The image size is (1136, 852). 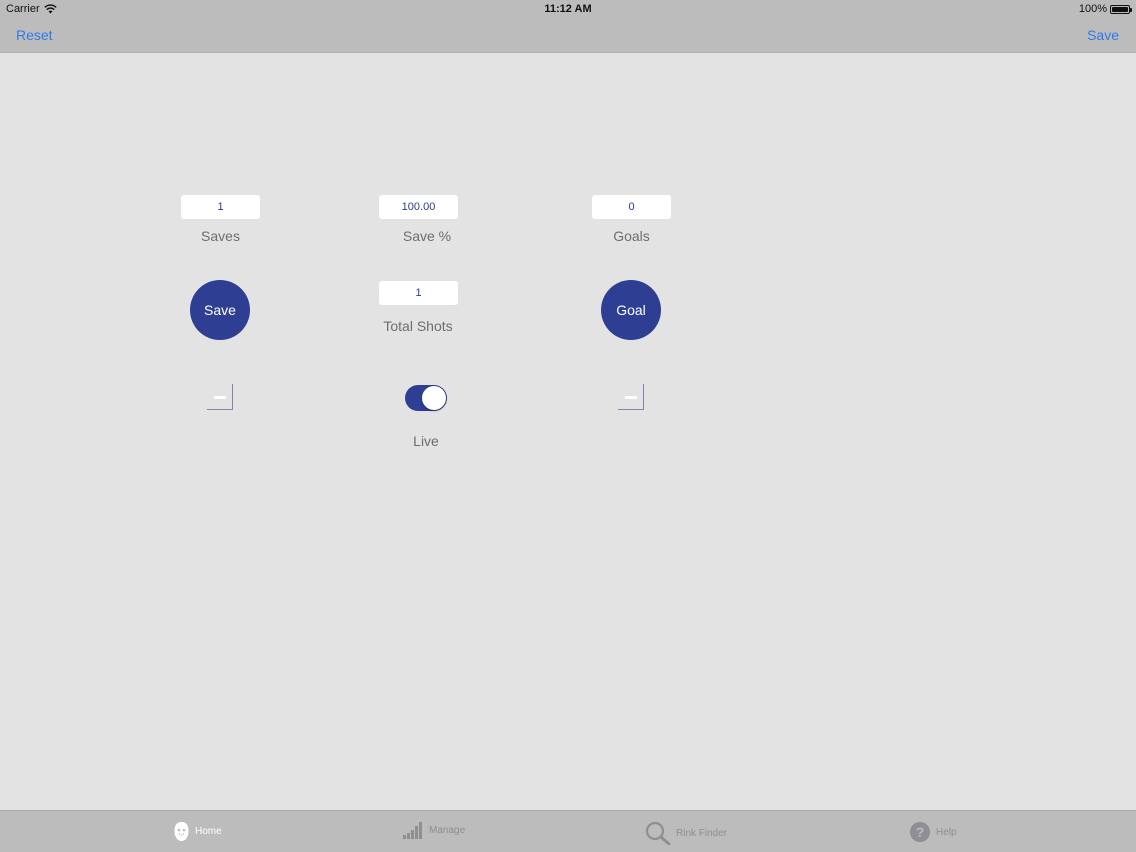 I want to click on bar-signal-icon, so click(x=412, y=830).